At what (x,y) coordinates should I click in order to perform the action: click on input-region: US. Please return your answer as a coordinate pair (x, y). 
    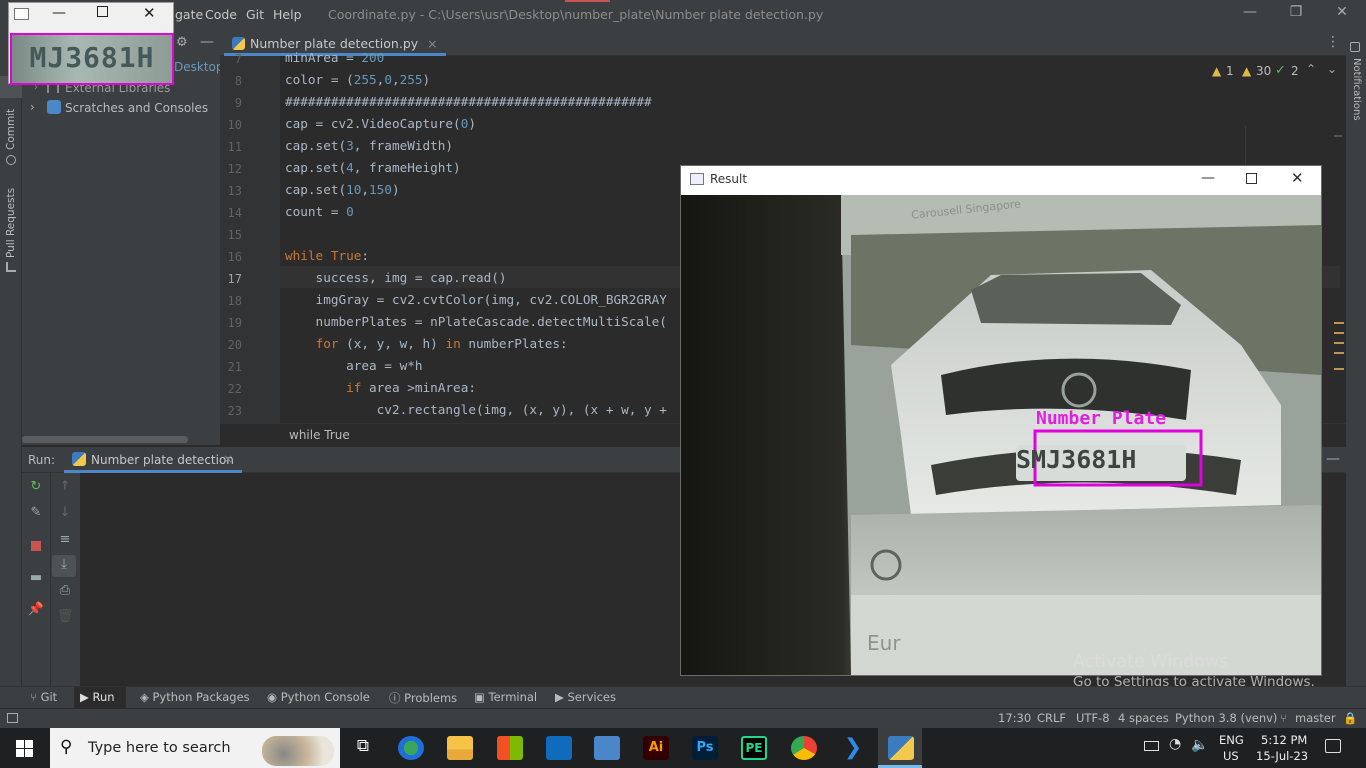
    Looking at the image, I should click on (1231, 756).